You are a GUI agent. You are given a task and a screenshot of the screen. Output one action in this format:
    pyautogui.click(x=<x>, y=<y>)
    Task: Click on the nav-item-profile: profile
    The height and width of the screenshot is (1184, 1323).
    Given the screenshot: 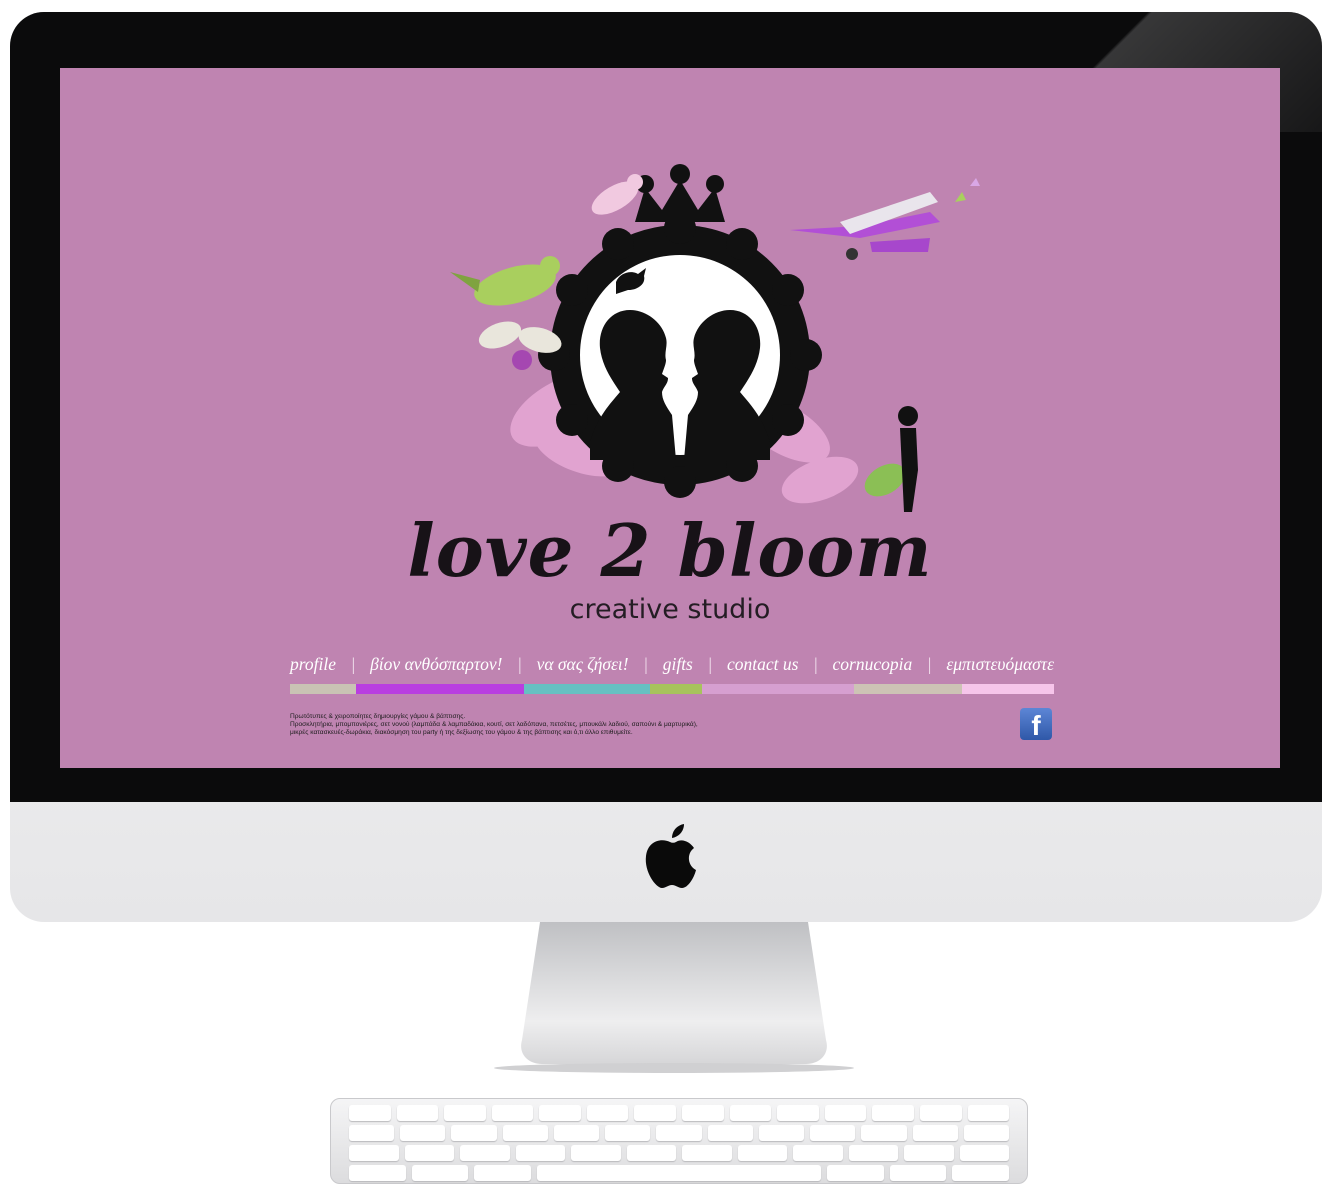 What is the action you would take?
    pyautogui.click(x=313, y=664)
    